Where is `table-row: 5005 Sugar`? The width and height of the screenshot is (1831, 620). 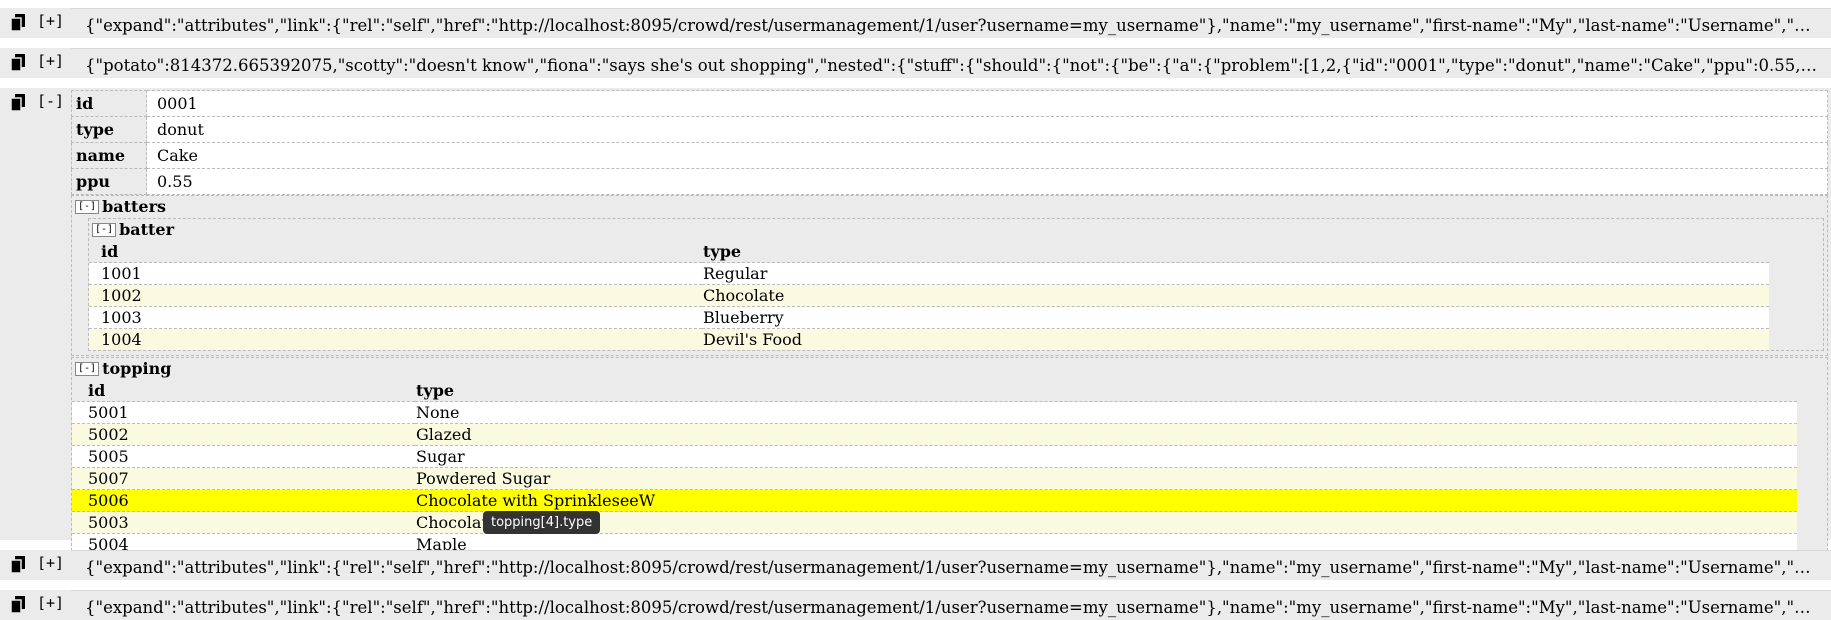 table-row: 5005 Sugar is located at coordinates (934, 456).